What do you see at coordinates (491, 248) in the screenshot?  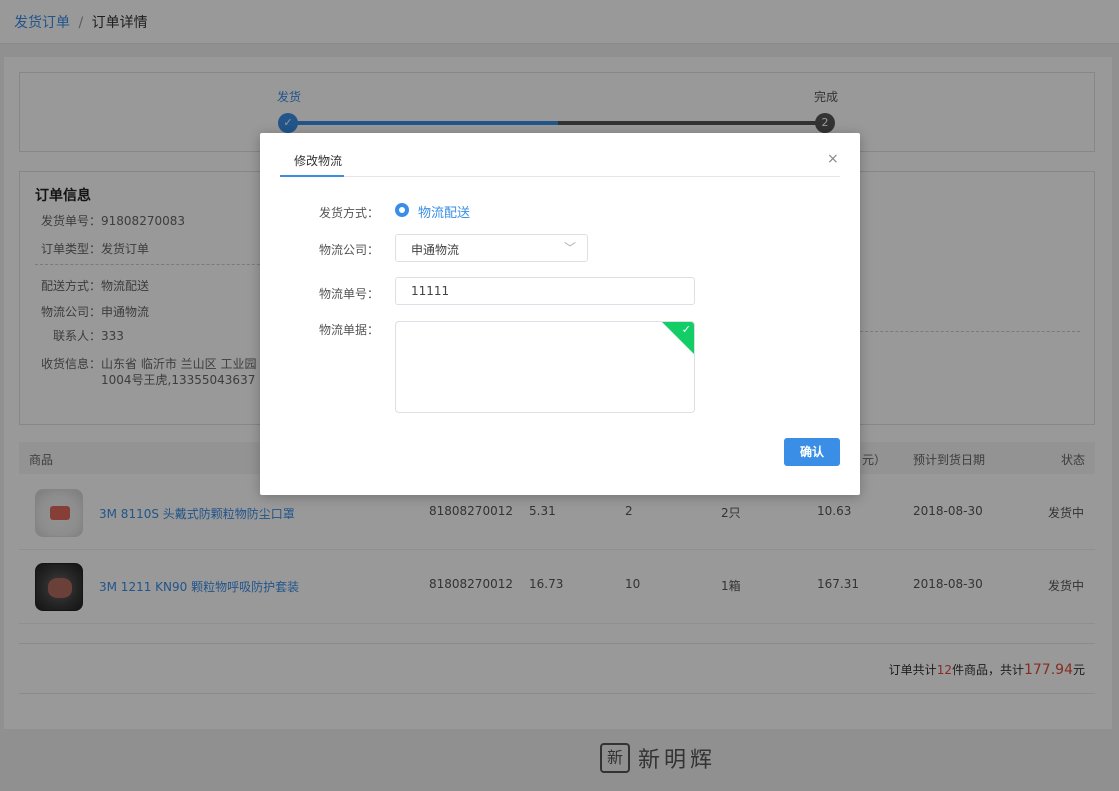 I see `logistics-company-select: 申通物流 ﹀` at bounding box center [491, 248].